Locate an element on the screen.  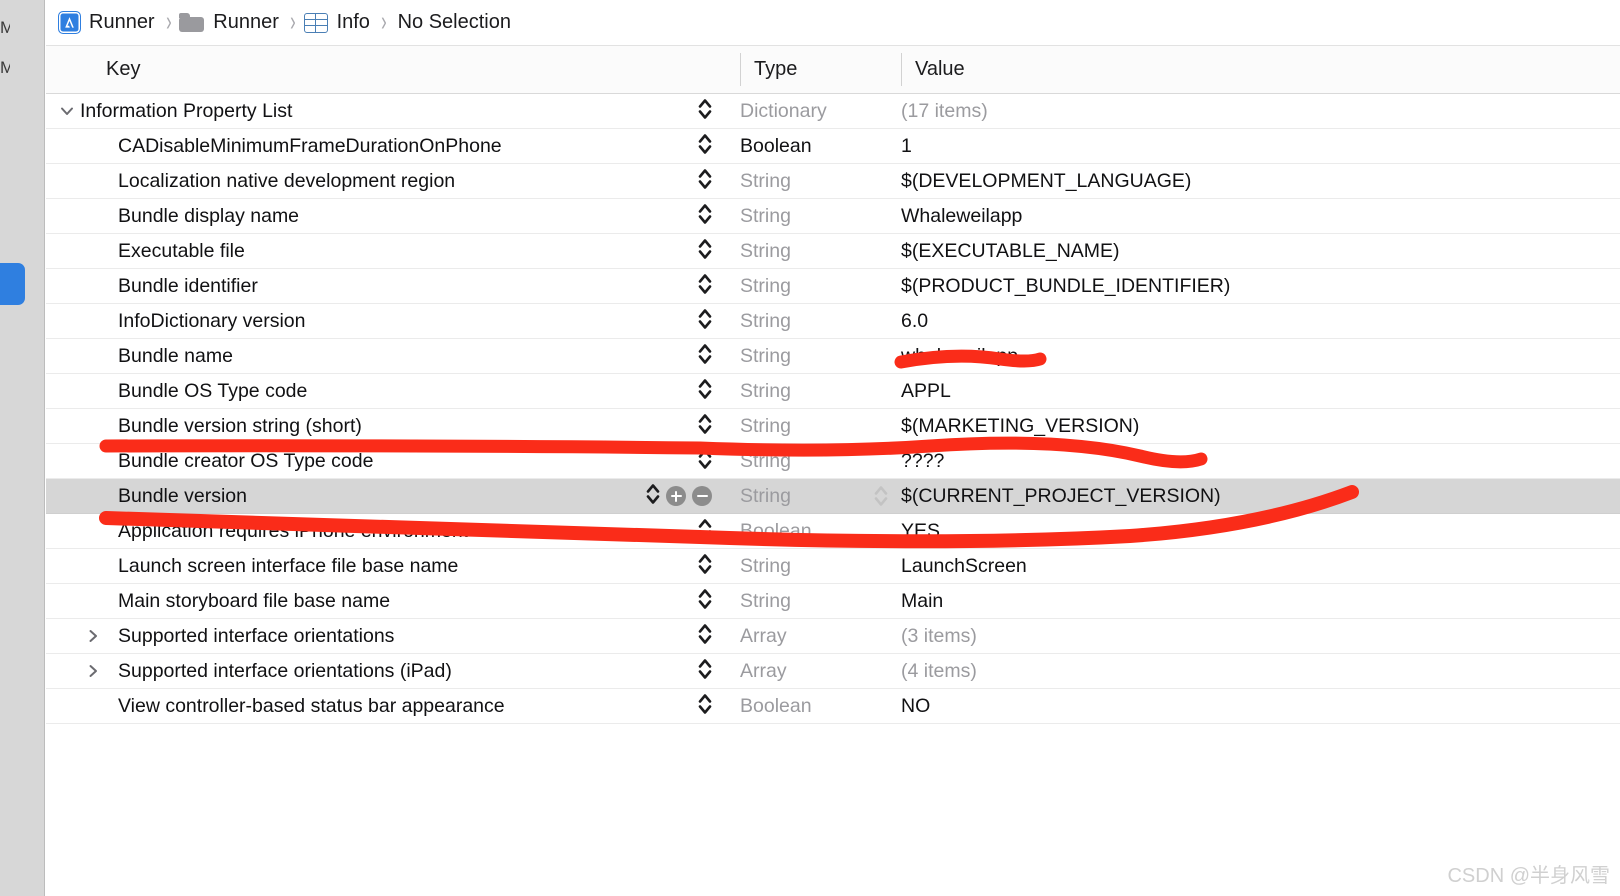
row-value: $(DEVELOPMENT_LANGUAGE) is located at coordinates (1046, 181).